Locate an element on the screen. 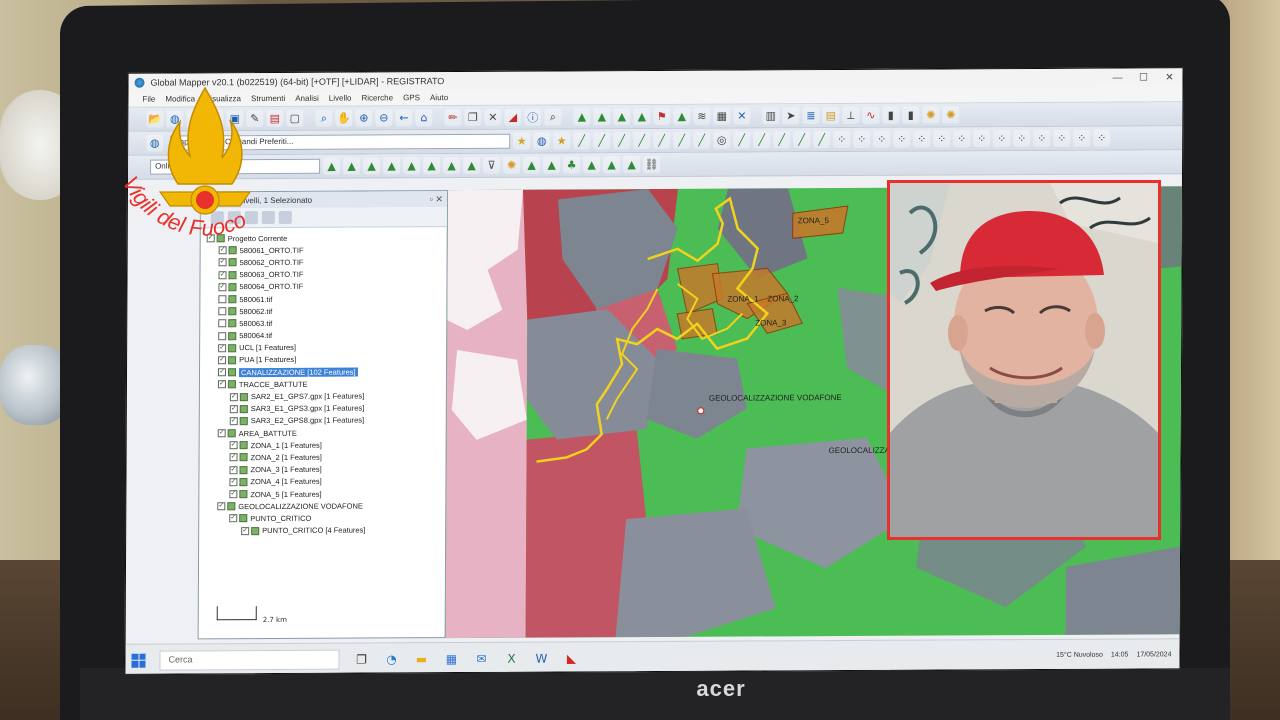 The width and height of the screenshot is (1280, 720). layout-icon: ▥ is located at coordinates (771, 116).